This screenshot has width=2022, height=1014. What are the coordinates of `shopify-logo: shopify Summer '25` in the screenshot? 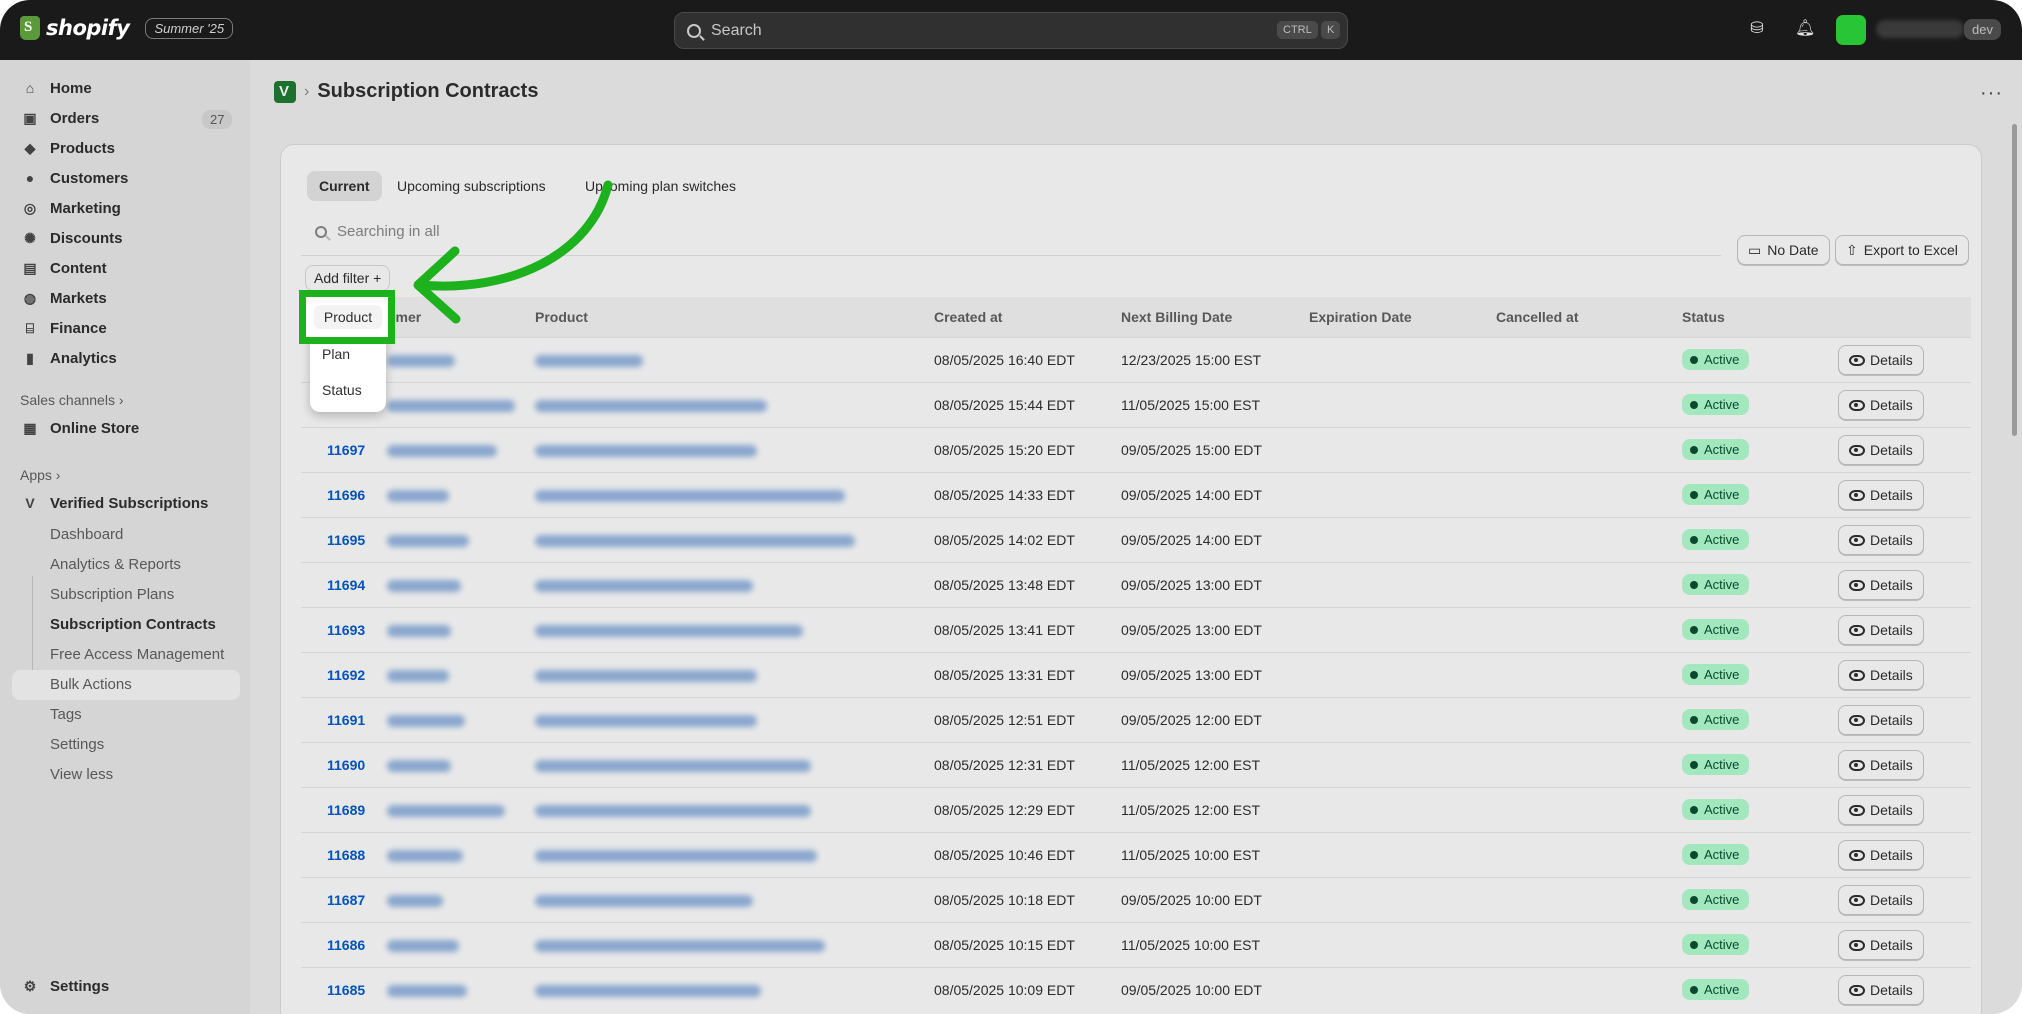 It's located at (127, 28).